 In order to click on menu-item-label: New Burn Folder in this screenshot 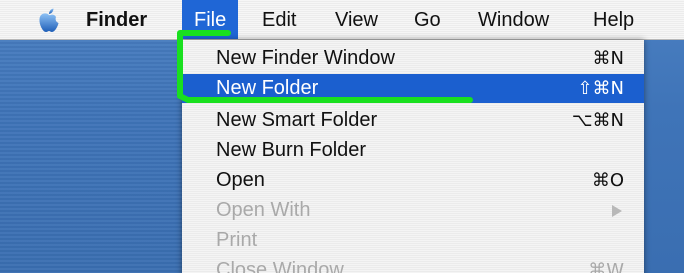, I will do `click(291, 150)`.